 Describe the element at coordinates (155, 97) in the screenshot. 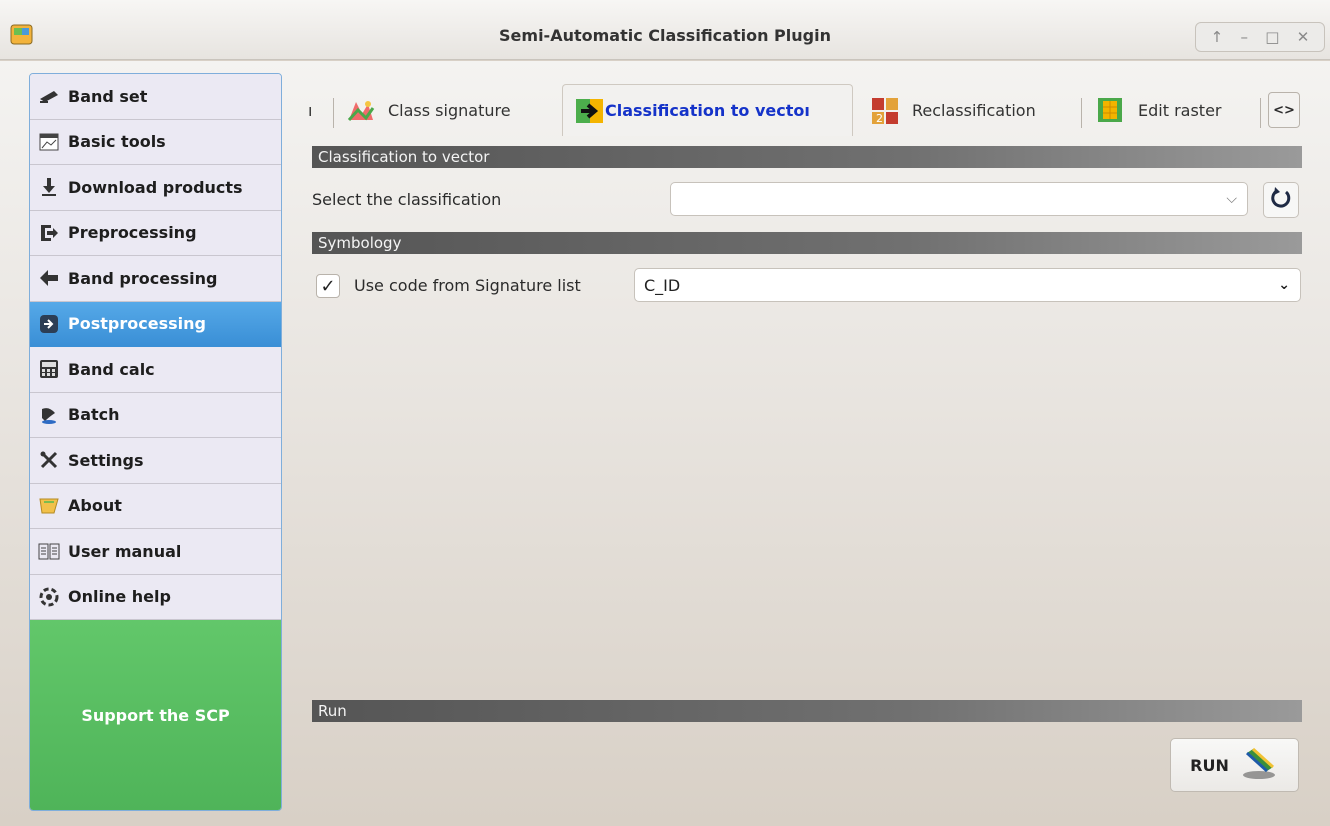

I see `sidebar-item-band-set: Band set` at that location.